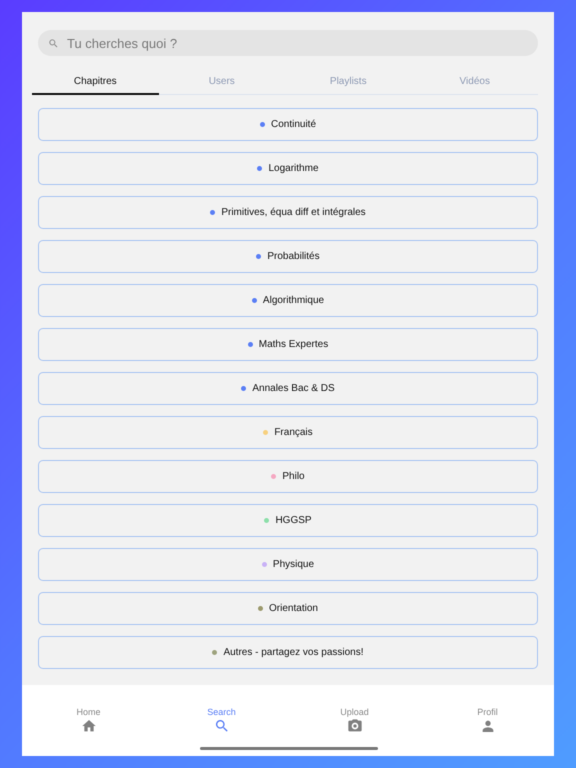  I want to click on chapter-label: Philo, so click(293, 476).